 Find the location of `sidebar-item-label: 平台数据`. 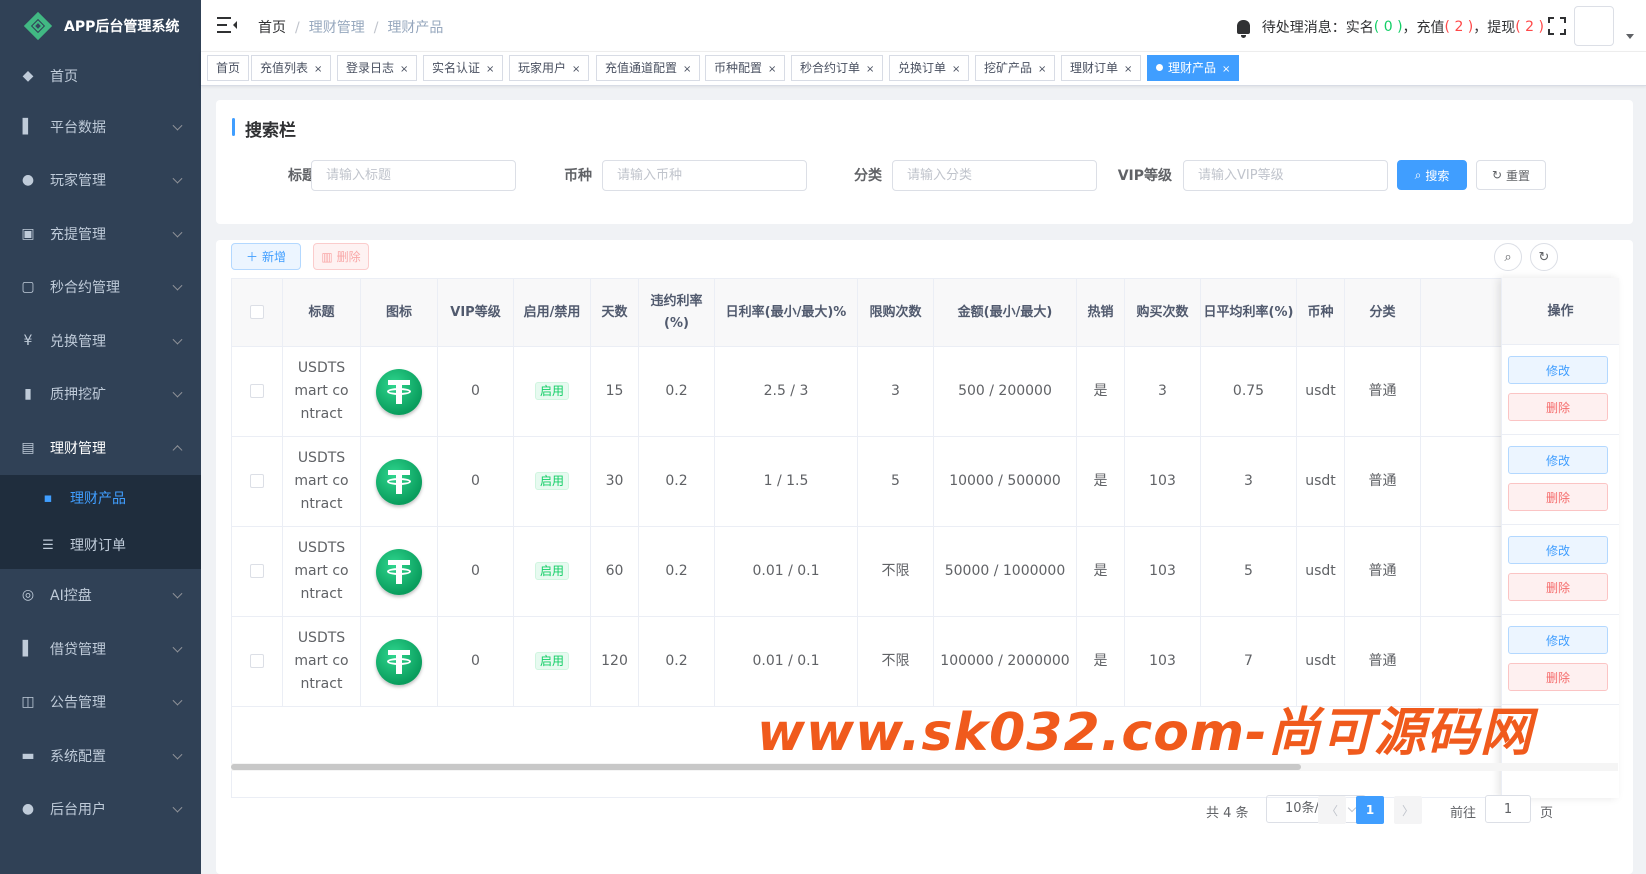

sidebar-item-label: 平台数据 is located at coordinates (78, 127).